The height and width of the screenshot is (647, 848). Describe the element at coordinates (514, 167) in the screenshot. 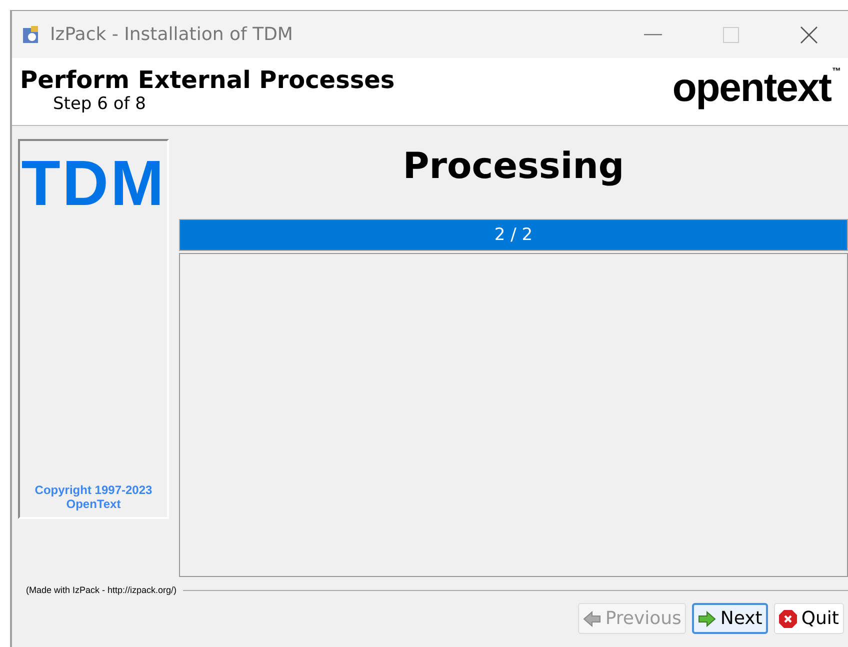

I see `section-heading: Processing` at that location.